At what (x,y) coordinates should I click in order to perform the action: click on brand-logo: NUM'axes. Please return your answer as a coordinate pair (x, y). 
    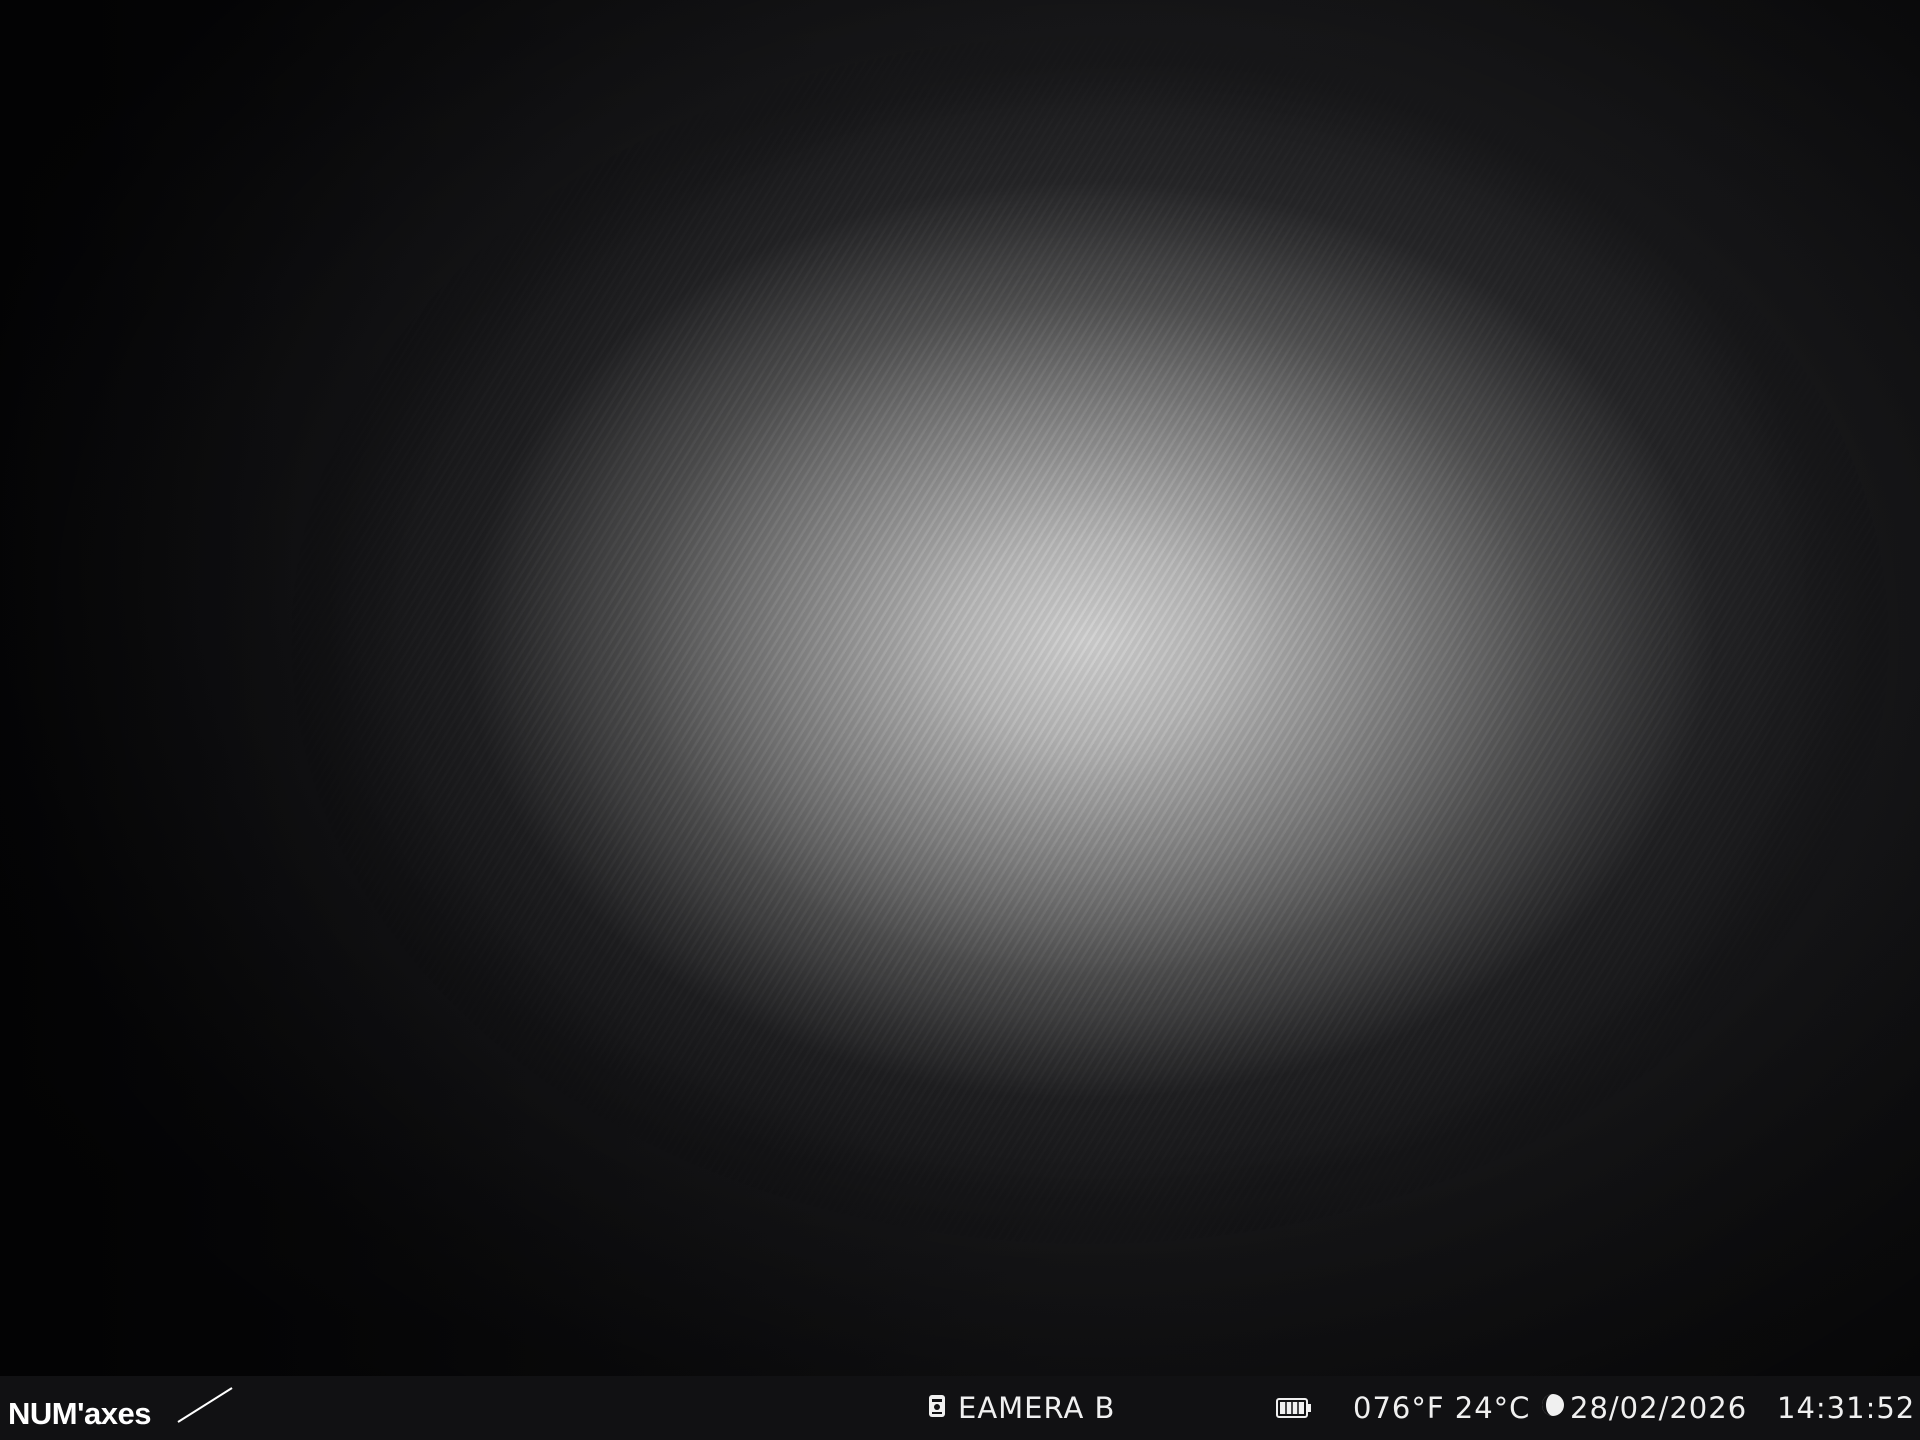
    Looking at the image, I should click on (120, 1408).